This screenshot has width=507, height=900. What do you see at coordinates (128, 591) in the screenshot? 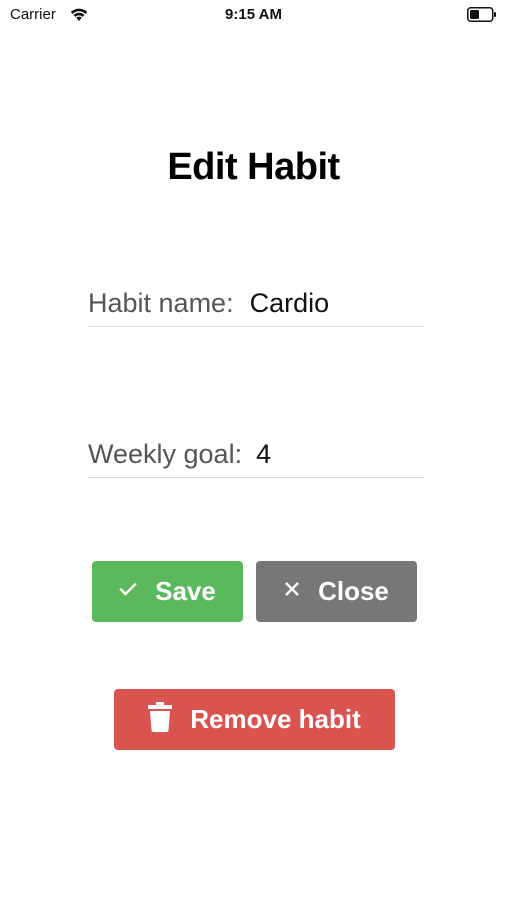
I see `check-icon` at bounding box center [128, 591].